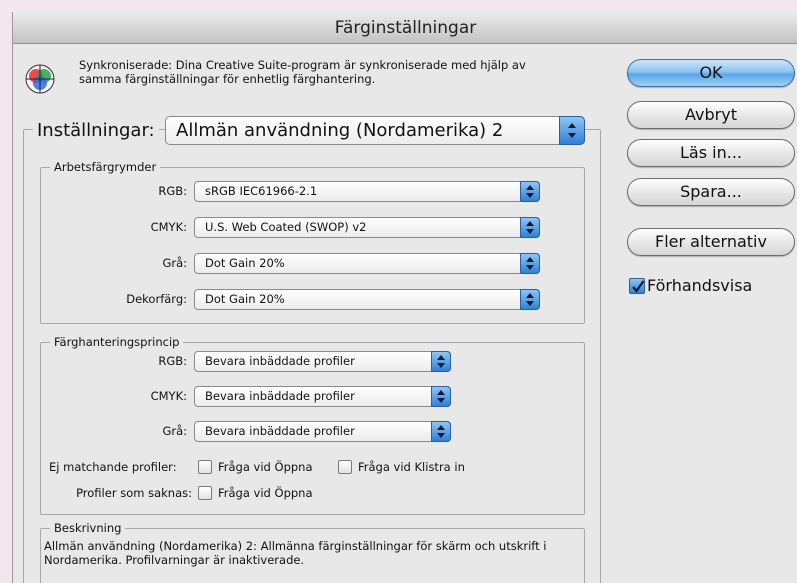 This screenshot has height=583, width=797. I want to click on ws-rgb-label: RGB:, so click(172, 191).